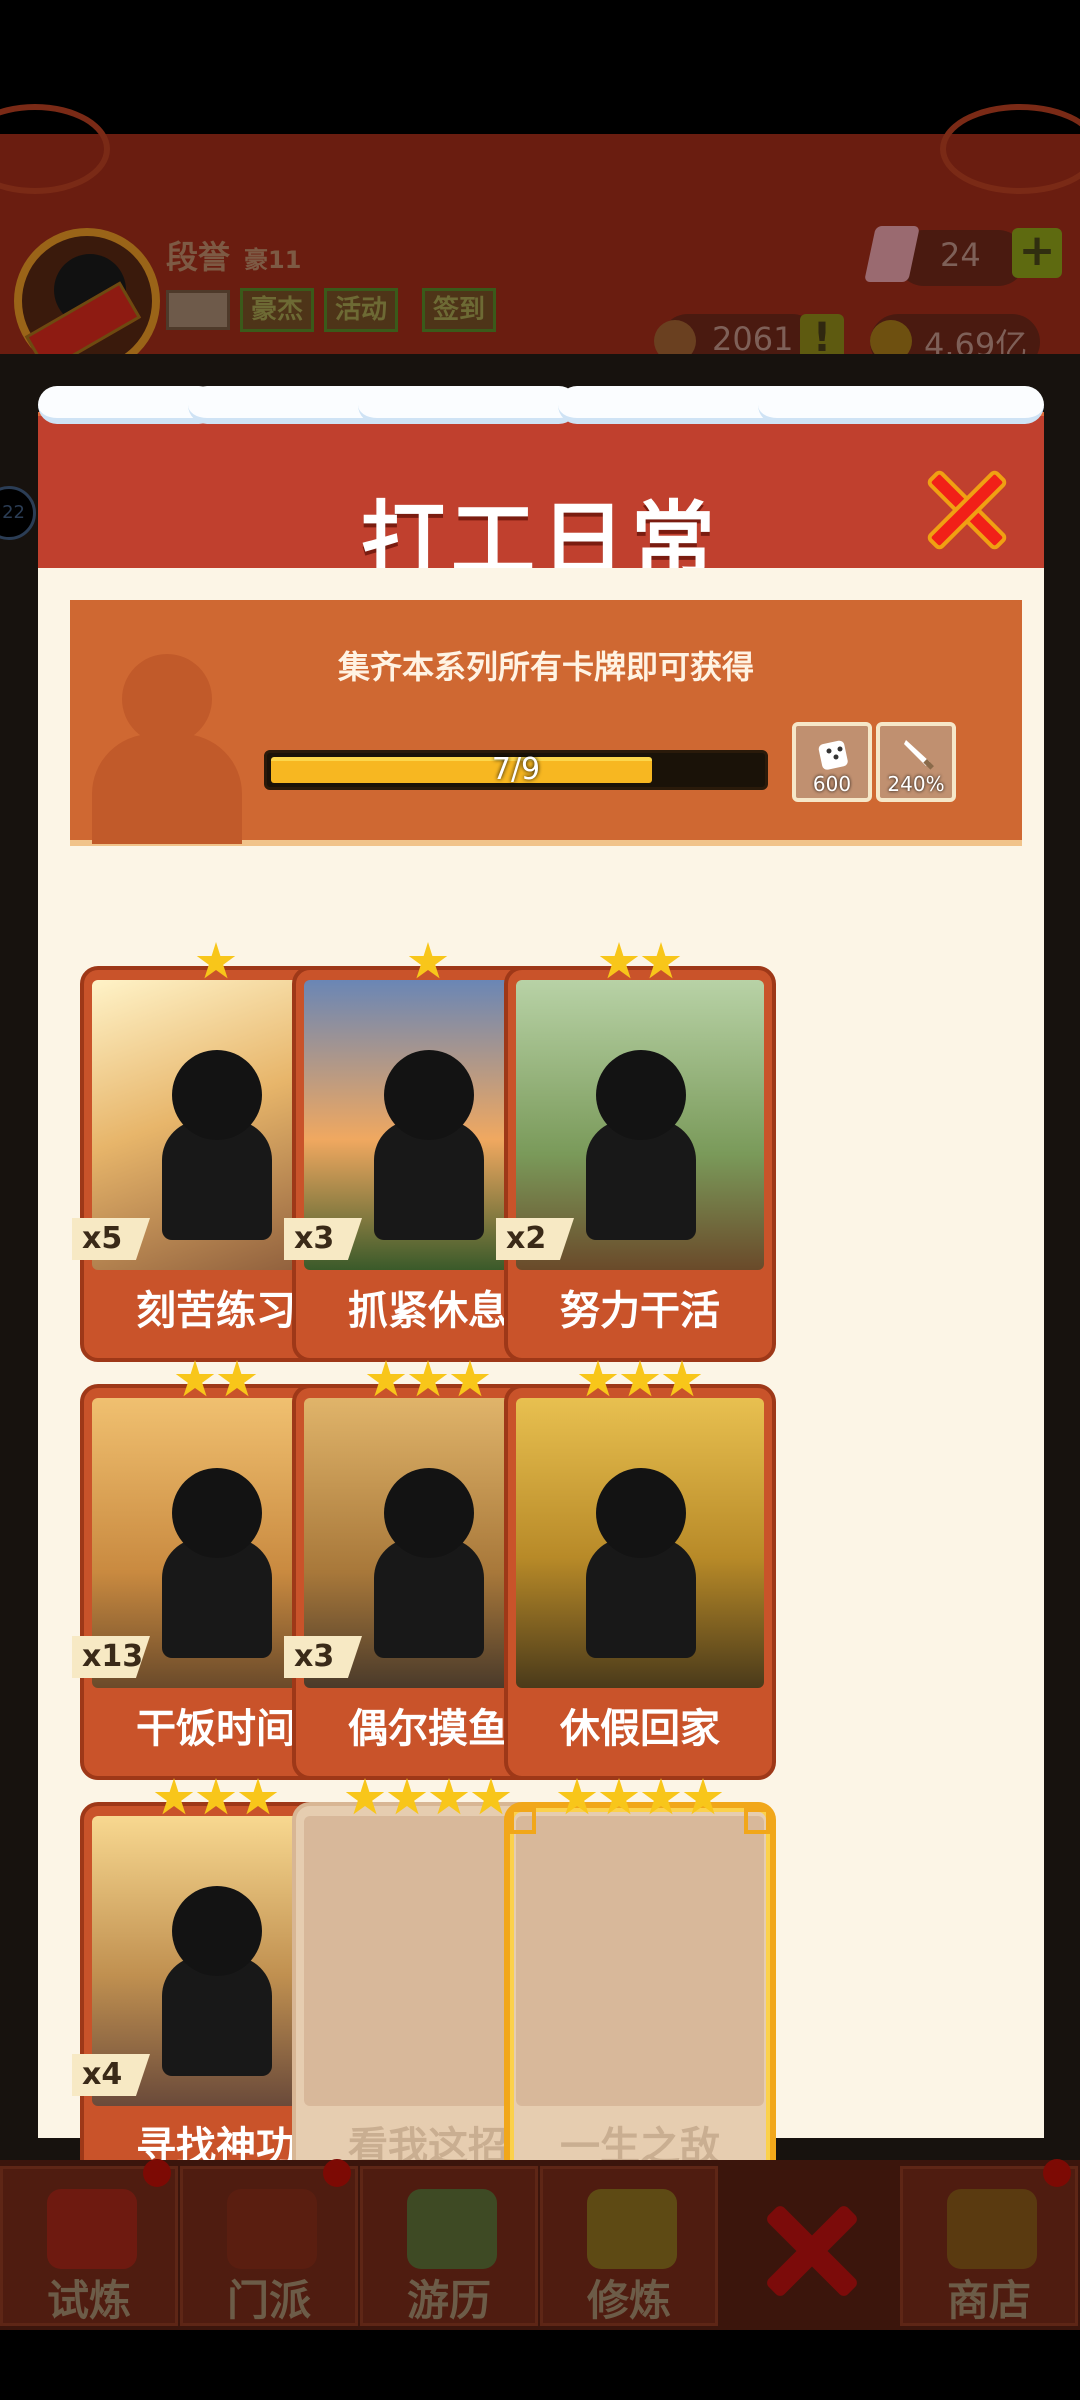 This screenshot has width=1080, height=2400. Describe the element at coordinates (541, 406) in the screenshot. I see `snow-decoration` at that location.